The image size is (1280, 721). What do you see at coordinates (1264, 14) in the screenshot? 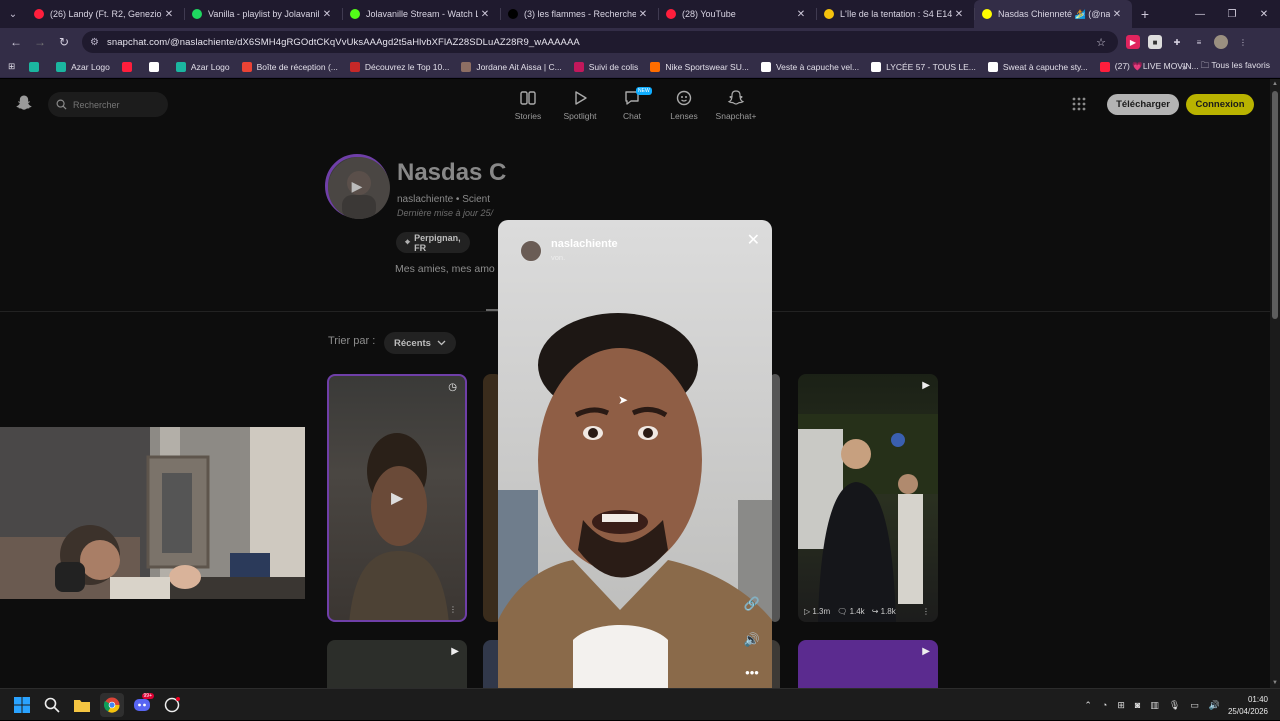
I see `close-window-button: ✕` at bounding box center [1264, 14].